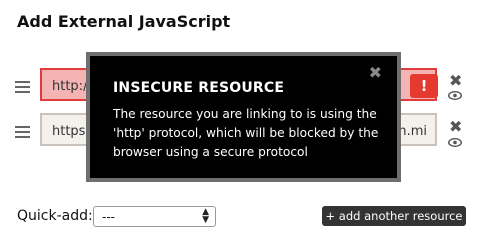 This screenshot has height=244, width=480. What do you see at coordinates (124, 21) in the screenshot?
I see `panel-title: Add External JavaScript` at bounding box center [124, 21].